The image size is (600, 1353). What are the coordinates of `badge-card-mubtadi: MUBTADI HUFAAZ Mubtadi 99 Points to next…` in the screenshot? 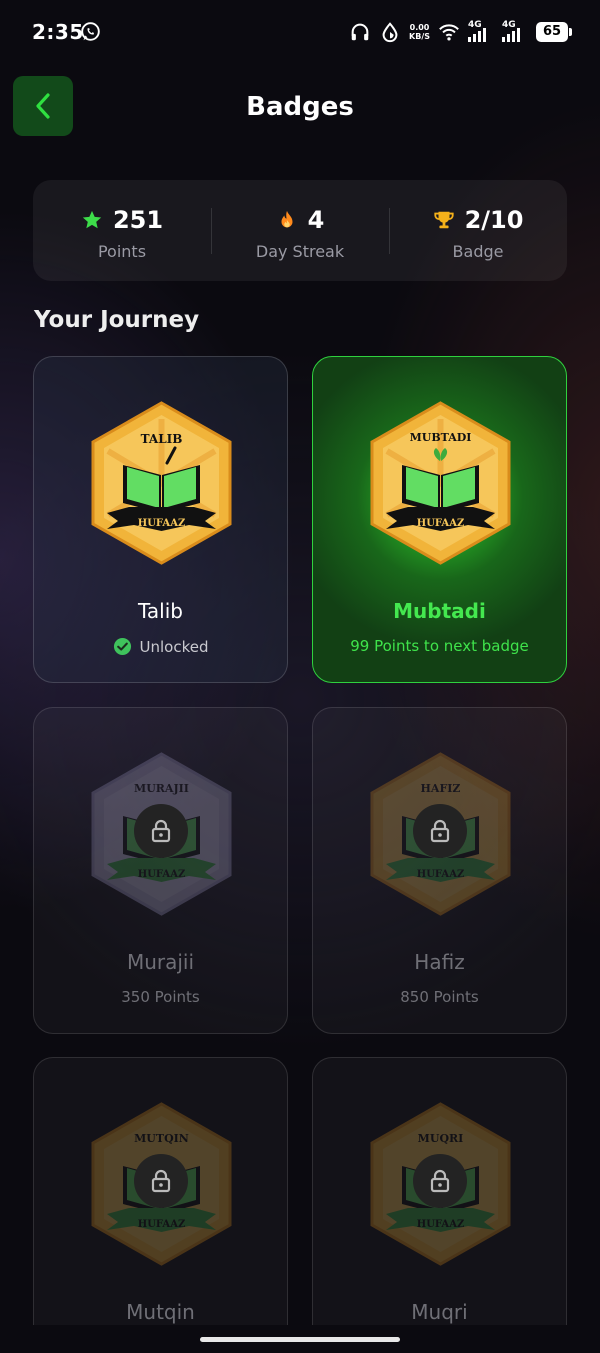 It's located at (439, 519).